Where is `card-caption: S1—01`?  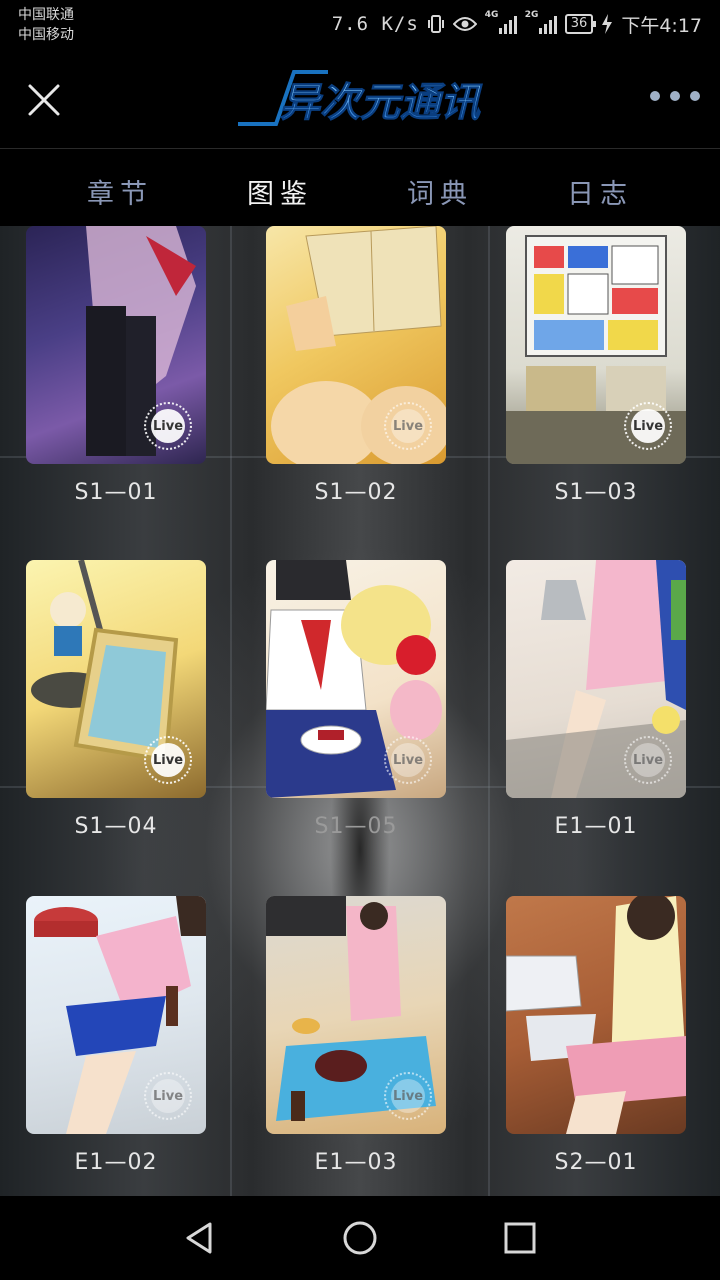 card-caption: S1—01 is located at coordinates (116, 492).